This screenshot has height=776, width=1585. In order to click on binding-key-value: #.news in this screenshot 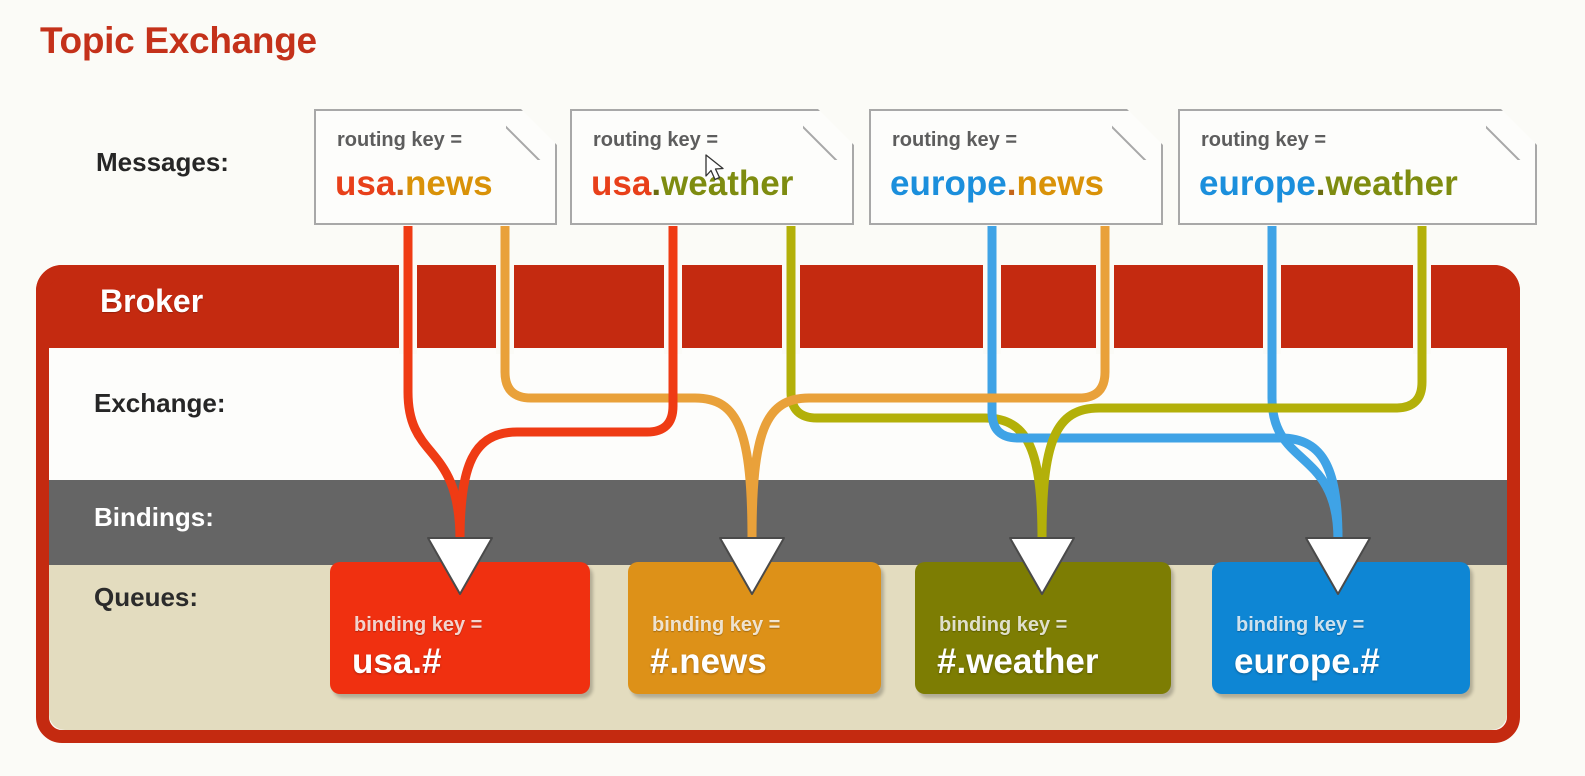, I will do `click(708, 661)`.